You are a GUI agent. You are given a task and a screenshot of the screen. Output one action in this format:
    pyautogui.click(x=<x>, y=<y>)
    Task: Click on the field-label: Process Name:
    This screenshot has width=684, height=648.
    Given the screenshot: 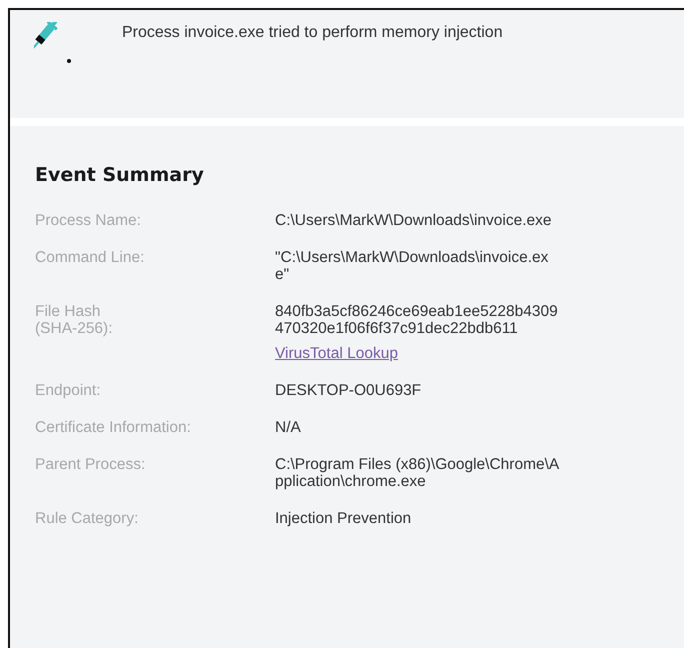 What is the action you would take?
    pyautogui.click(x=88, y=220)
    